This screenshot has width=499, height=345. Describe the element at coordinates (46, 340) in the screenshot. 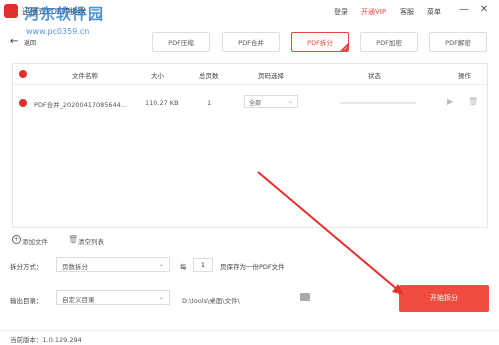

I see `version-text: 当前版本：1.0.129.294` at that location.